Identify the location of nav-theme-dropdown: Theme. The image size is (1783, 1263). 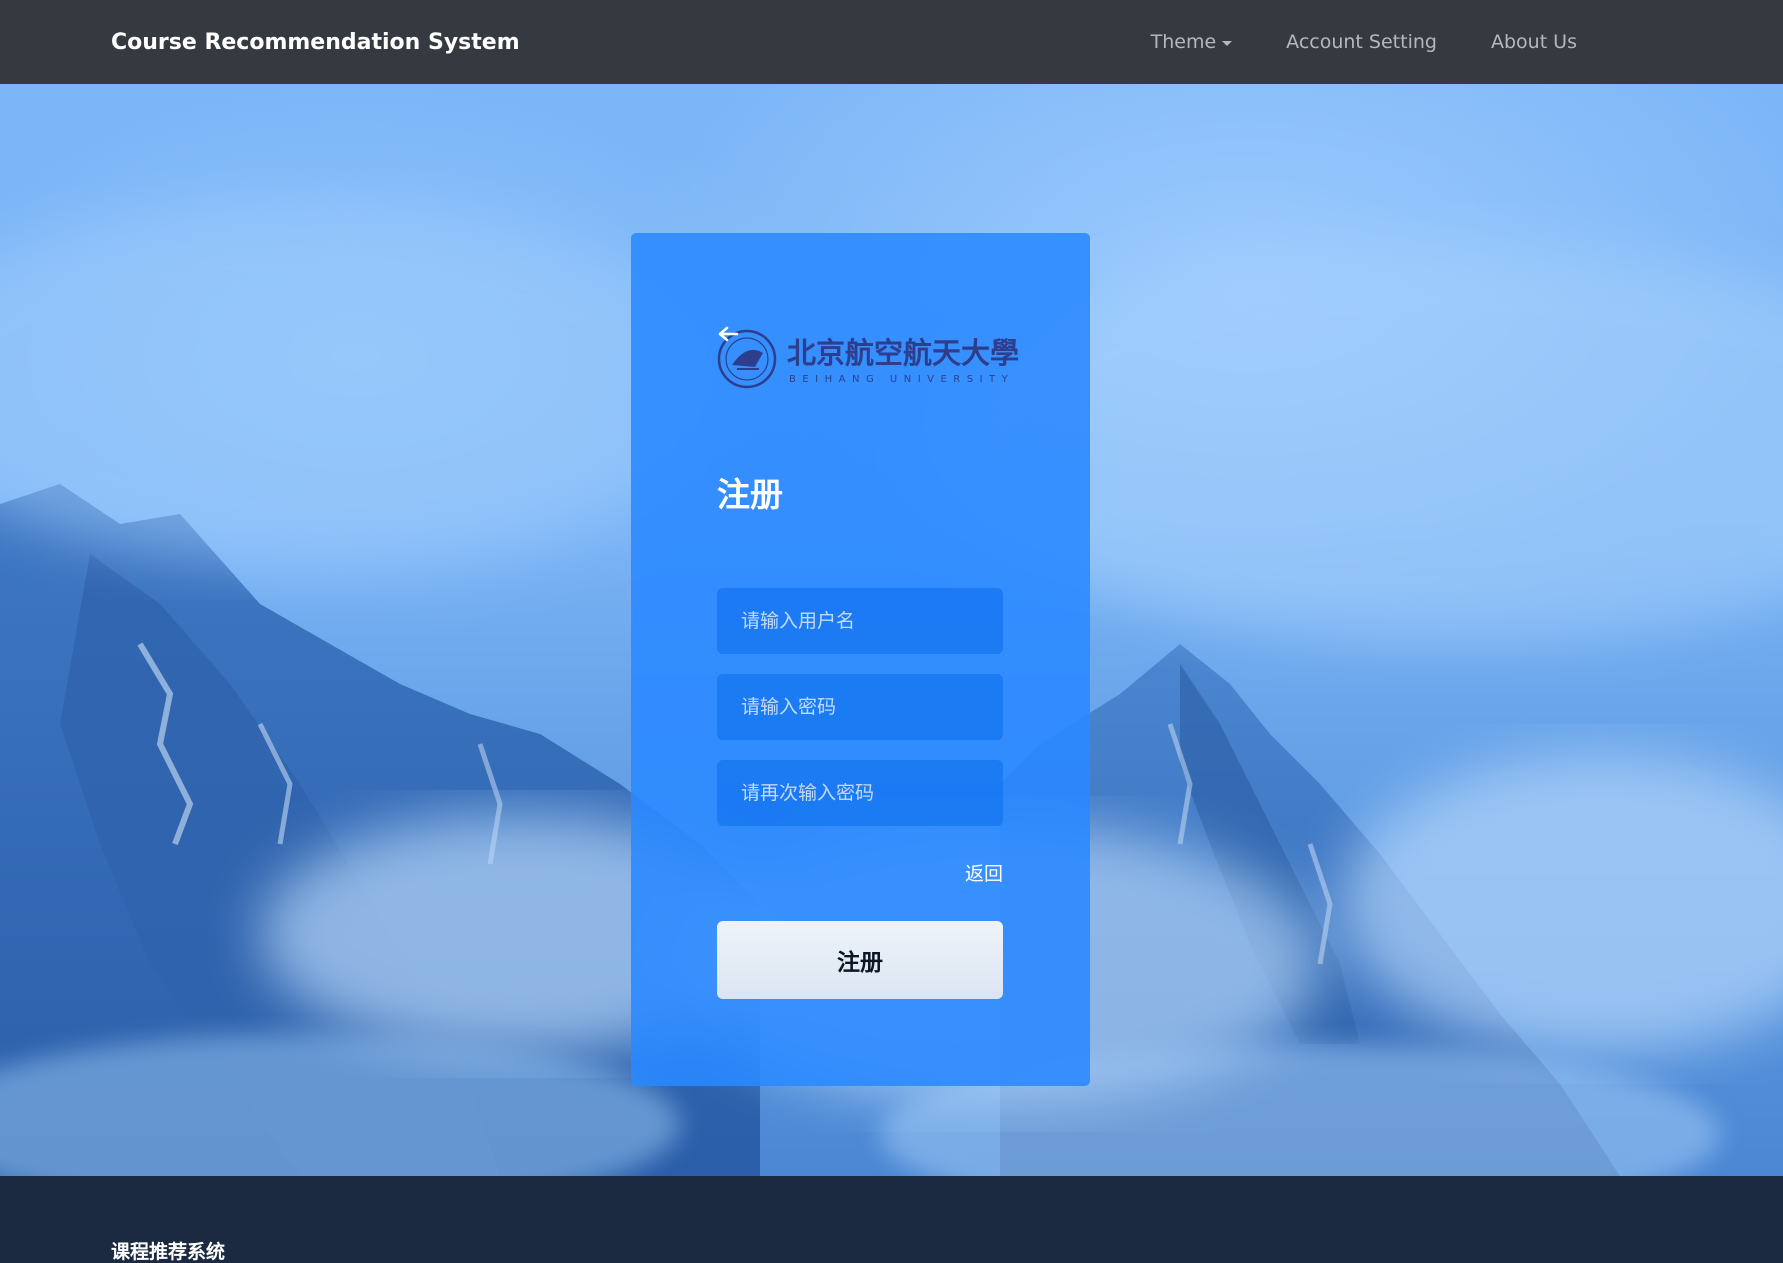
(1192, 42).